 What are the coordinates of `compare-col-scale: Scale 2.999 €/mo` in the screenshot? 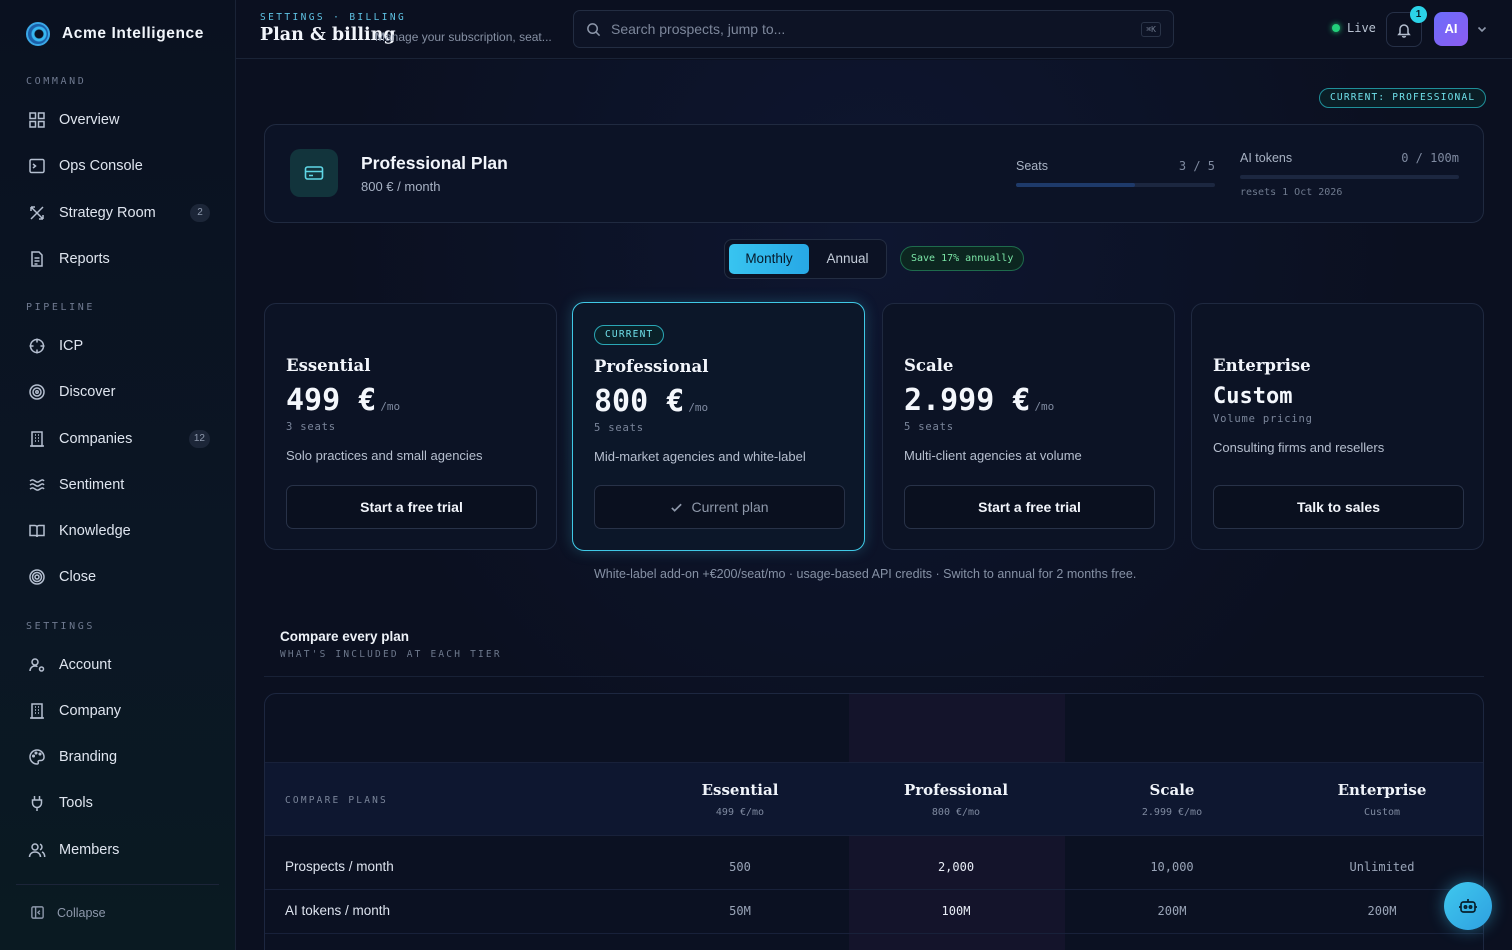 It's located at (1172, 799).